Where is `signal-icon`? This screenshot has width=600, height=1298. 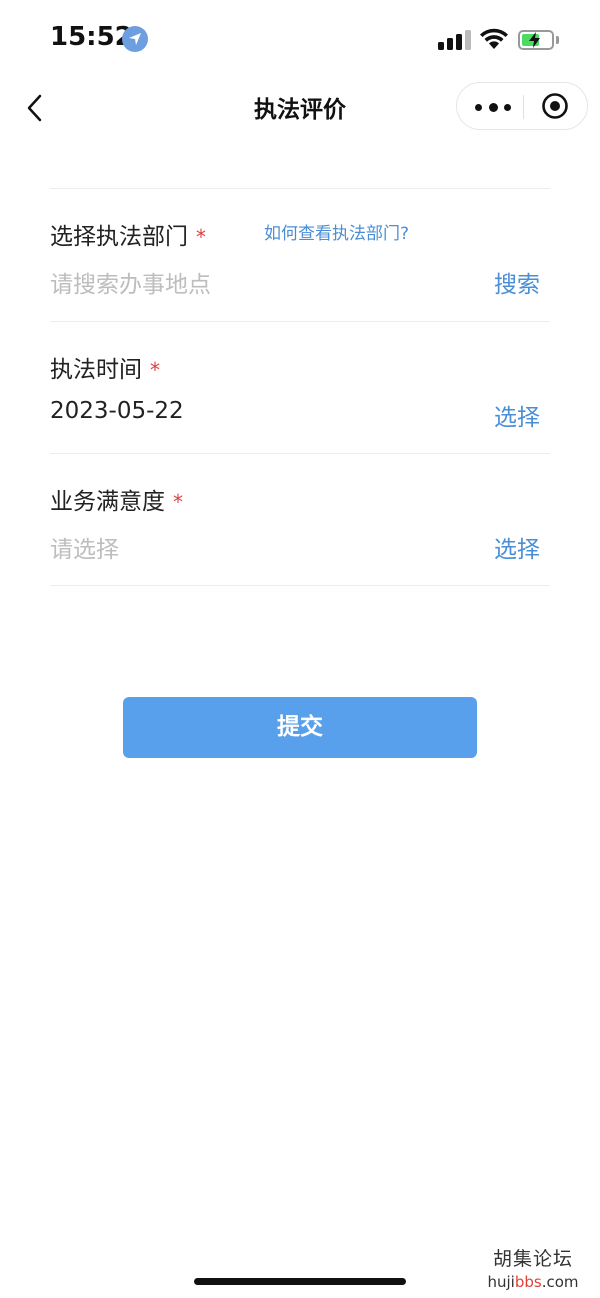 signal-icon is located at coordinates (454, 40).